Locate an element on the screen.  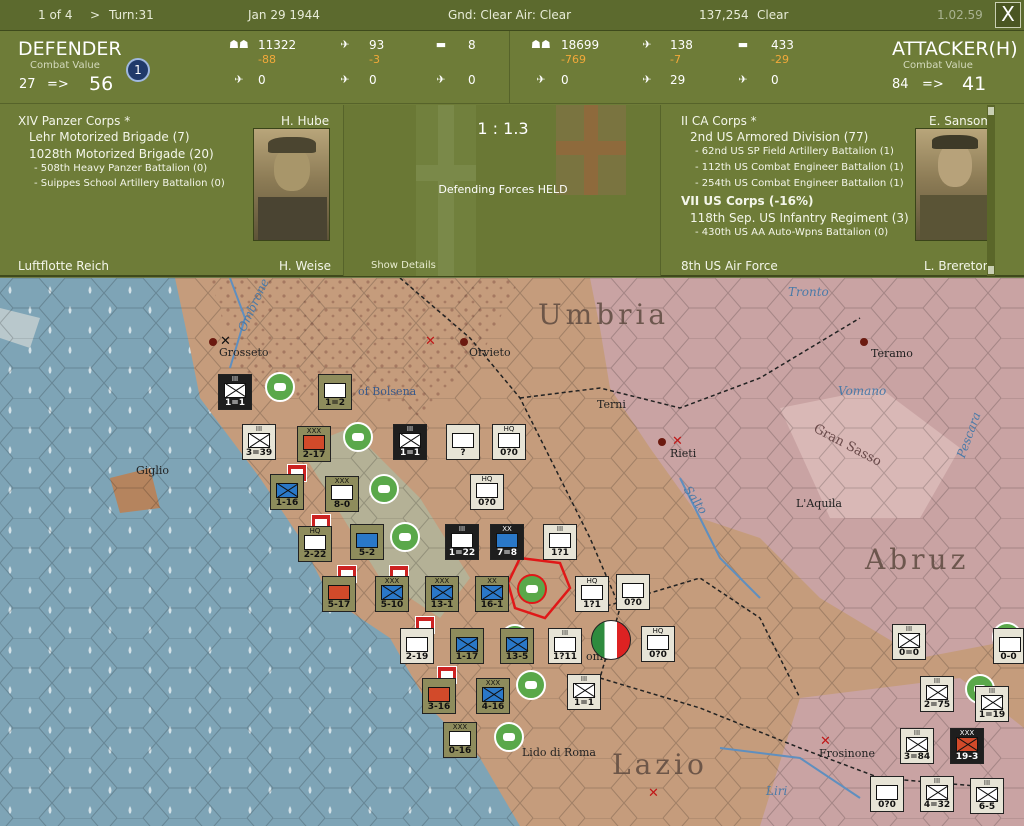
unit-counter: III 1?1 is located at coordinates (560, 542).